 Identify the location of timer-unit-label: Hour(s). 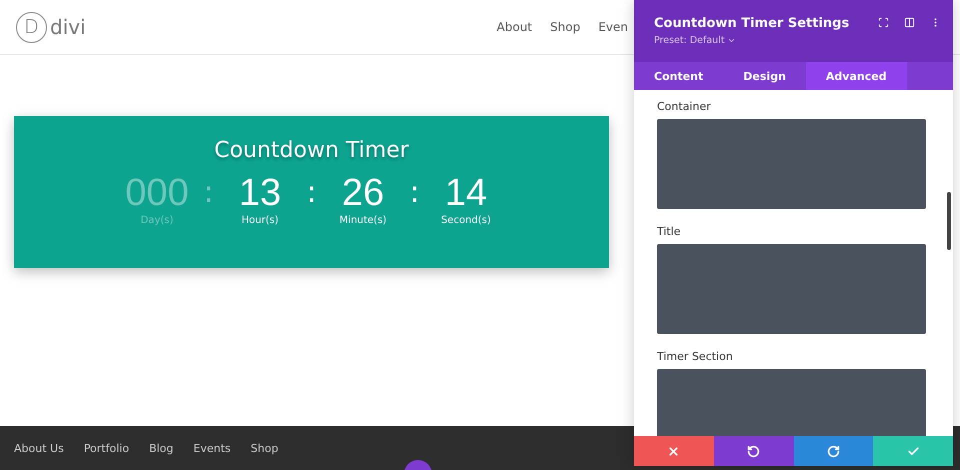
(260, 220).